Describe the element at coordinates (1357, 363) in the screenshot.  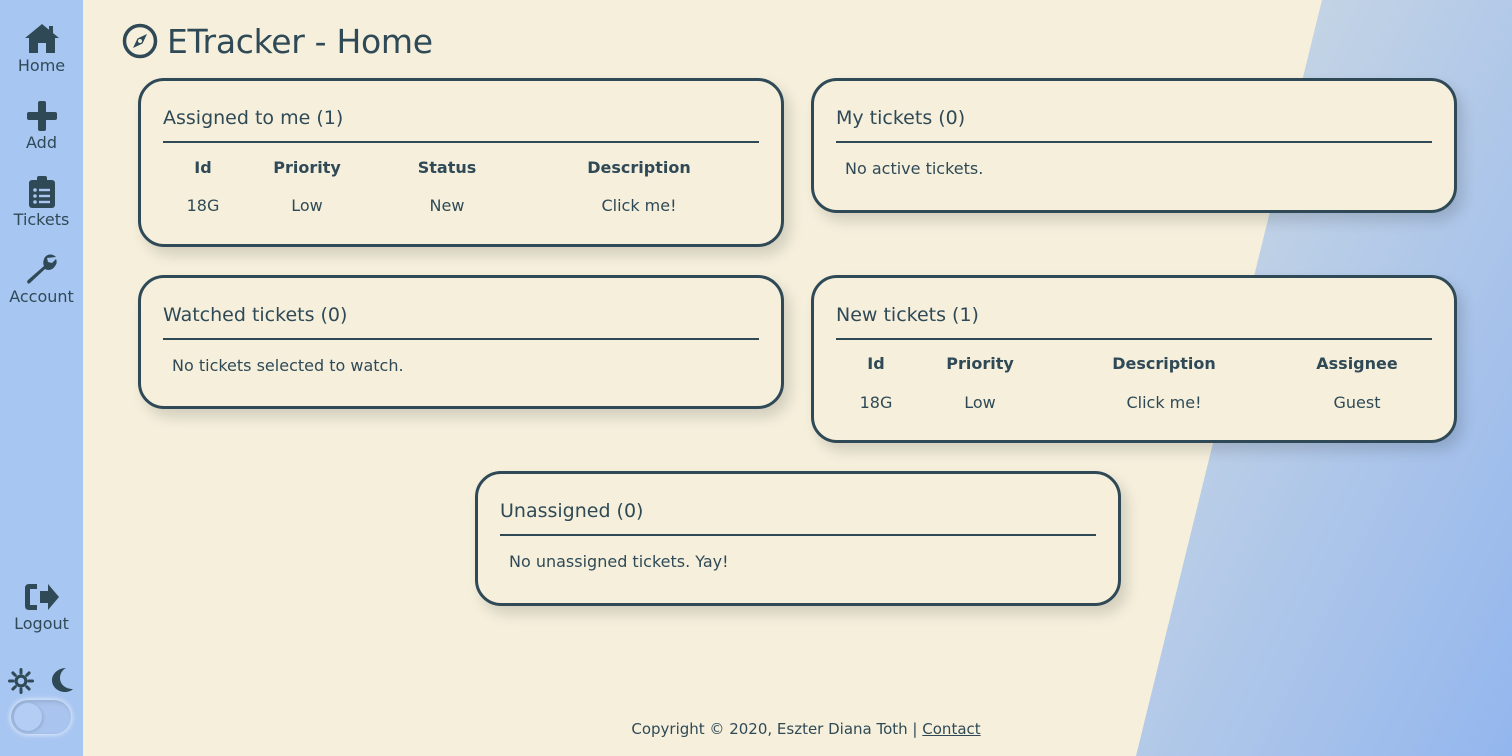
I see `column-header: Assignee` at that location.